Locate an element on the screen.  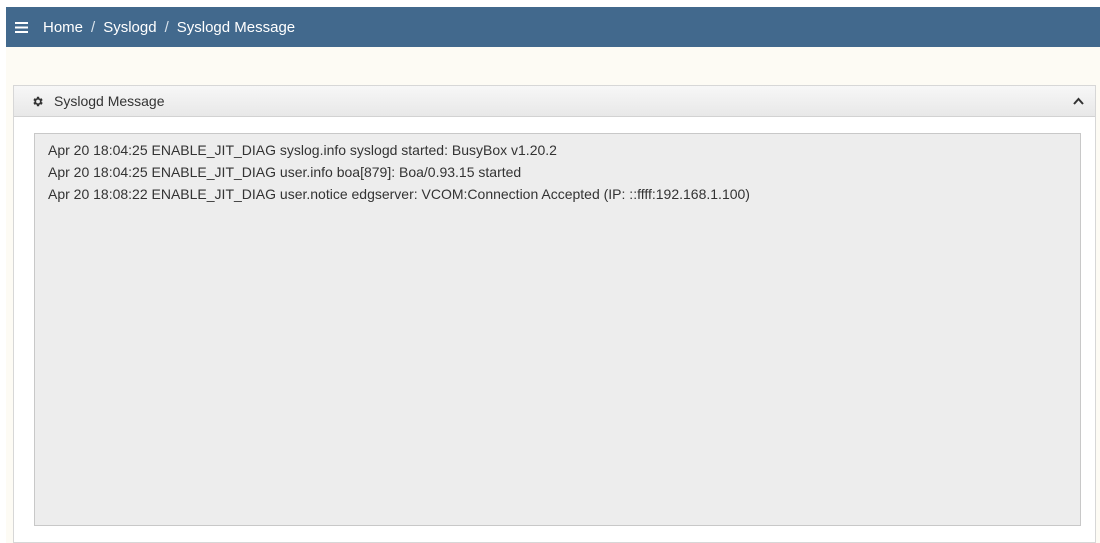
panel-header: Syslogd Message is located at coordinates (554, 101).